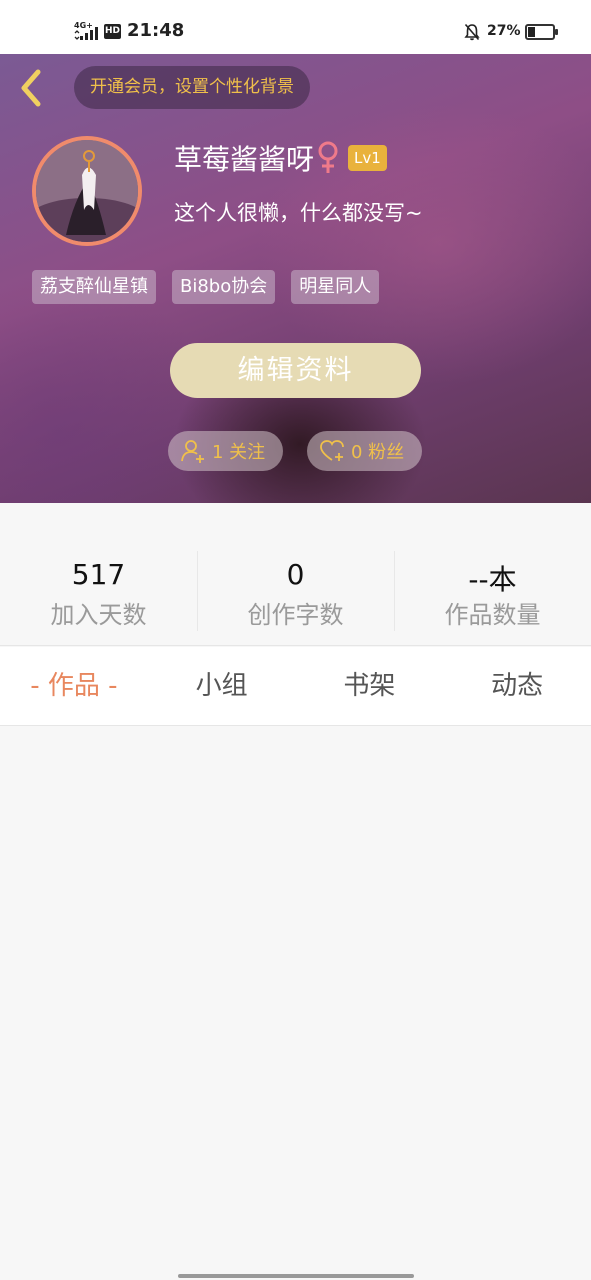 This screenshot has height=1280, width=591. I want to click on following-label: 1 关注, so click(239, 452).